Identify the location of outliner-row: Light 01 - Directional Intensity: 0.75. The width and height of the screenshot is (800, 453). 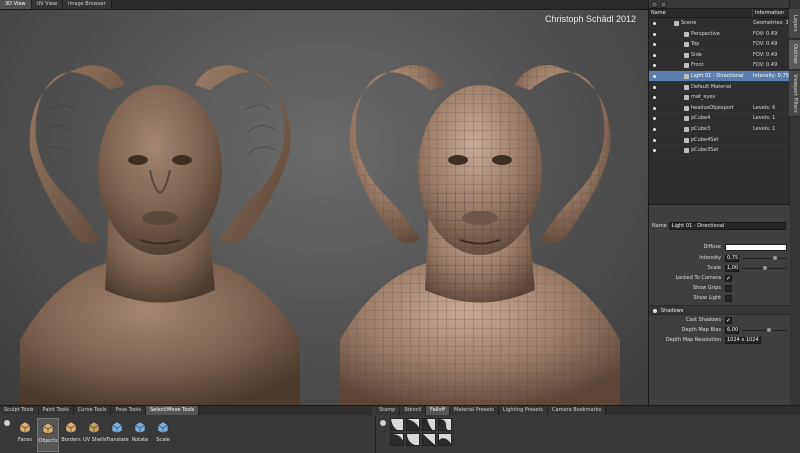
(719, 76).